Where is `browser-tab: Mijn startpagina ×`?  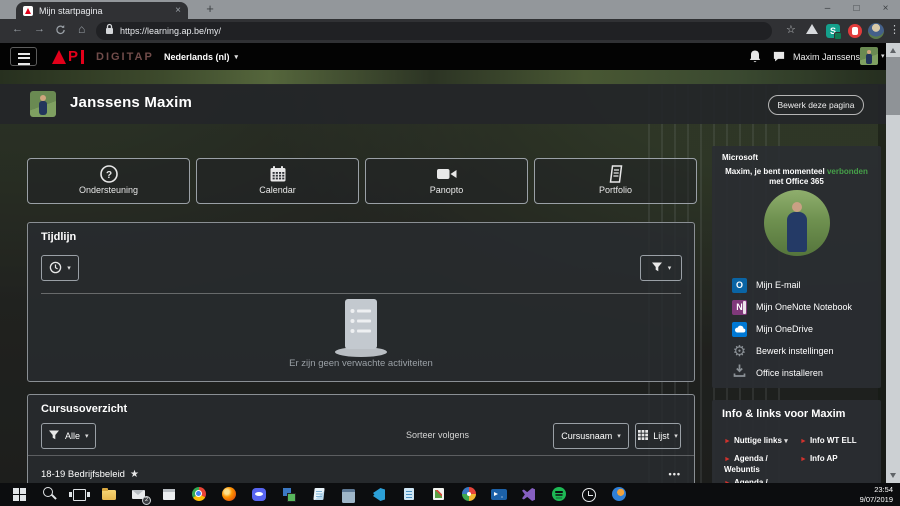 browser-tab: Mijn startpagina × is located at coordinates (102, 10).